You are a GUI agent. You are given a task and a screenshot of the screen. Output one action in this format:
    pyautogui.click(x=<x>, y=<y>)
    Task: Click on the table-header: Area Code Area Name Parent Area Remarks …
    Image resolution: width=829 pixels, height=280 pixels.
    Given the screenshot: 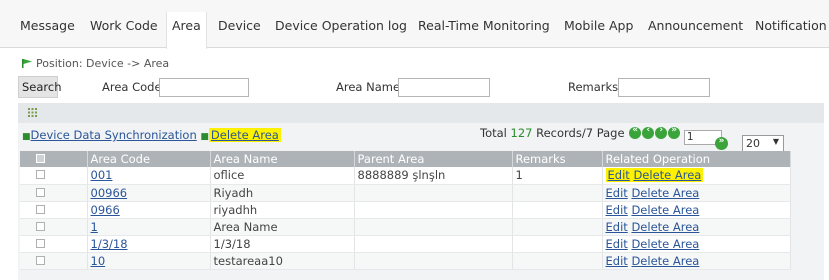 What is the action you would take?
    pyautogui.click(x=405, y=159)
    